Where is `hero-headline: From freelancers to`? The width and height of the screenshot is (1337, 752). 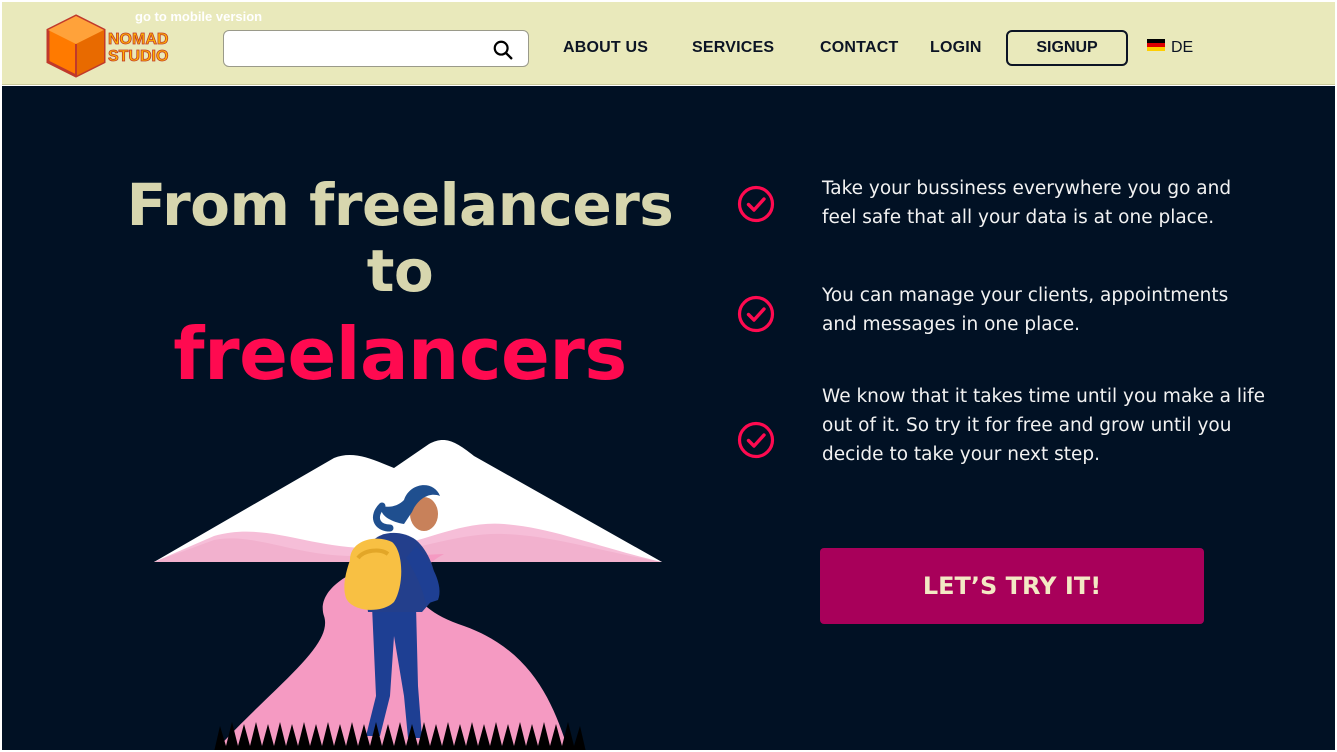 hero-headline: From freelancers to is located at coordinates (400, 238).